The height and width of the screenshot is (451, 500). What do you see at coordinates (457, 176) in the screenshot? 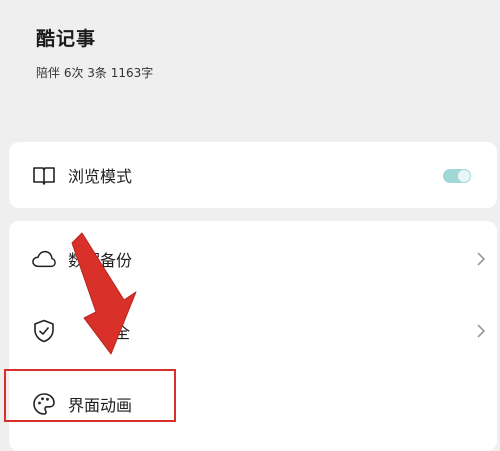
I see `browse-mode-toggle` at bounding box center [457, 176].